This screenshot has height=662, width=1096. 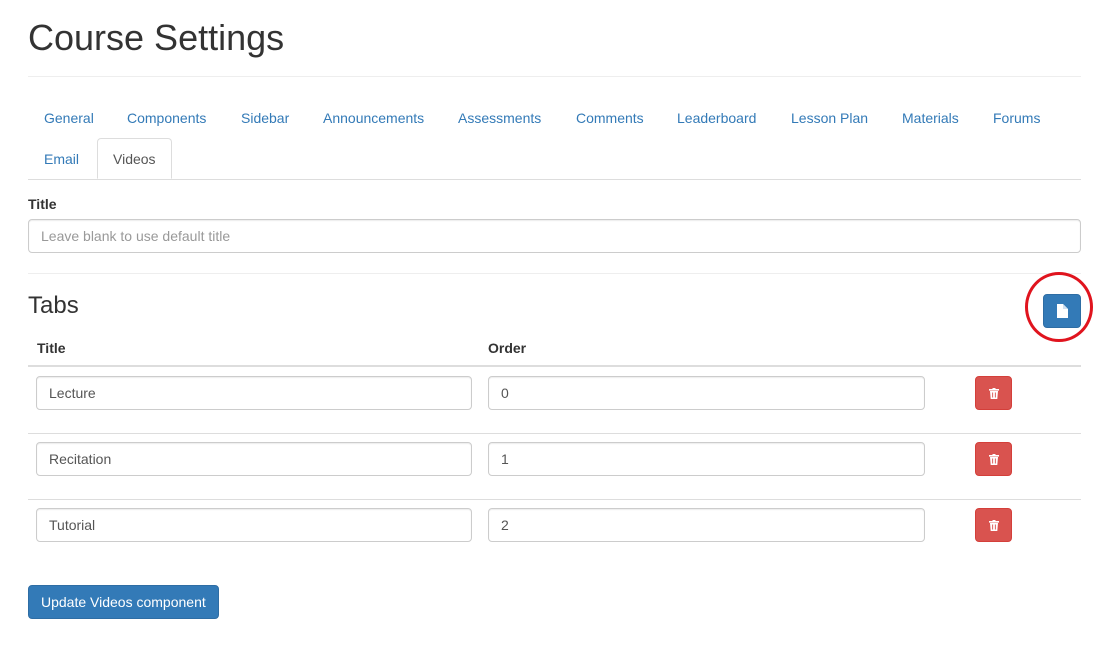 I want to click on tabs-divider, so click(x=554, y=179).